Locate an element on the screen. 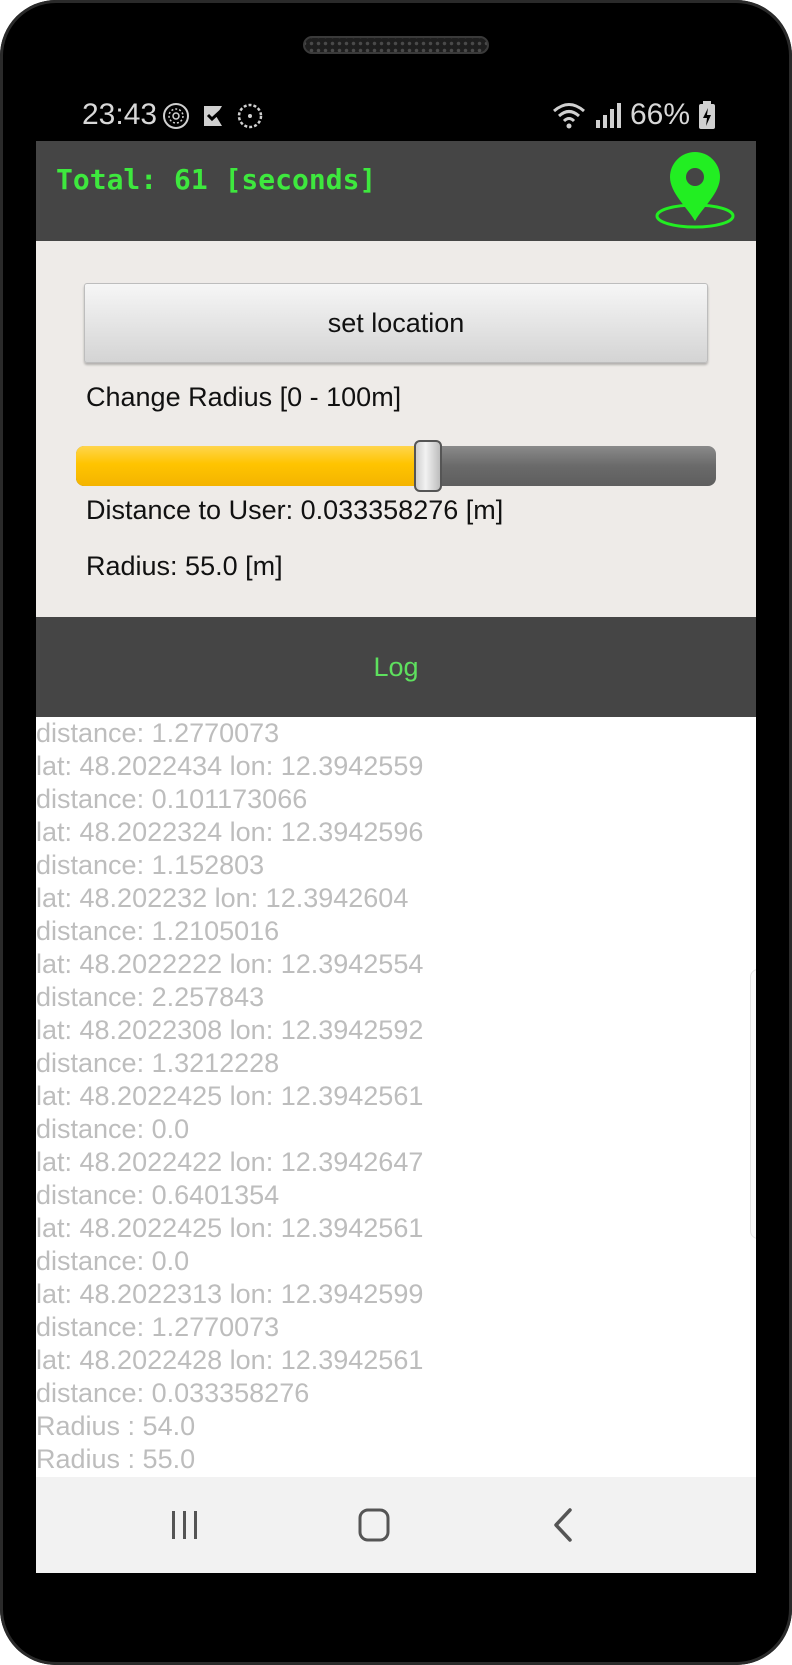  home-icon is located at coordinates (374, 1525).